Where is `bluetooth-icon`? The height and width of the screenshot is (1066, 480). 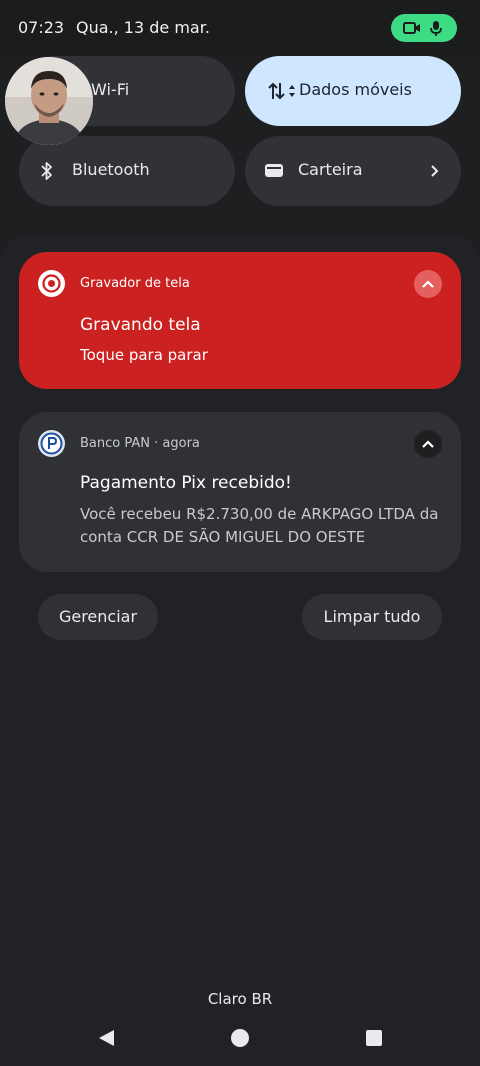 bluetooth-icon is located at coordinates (46, 171).